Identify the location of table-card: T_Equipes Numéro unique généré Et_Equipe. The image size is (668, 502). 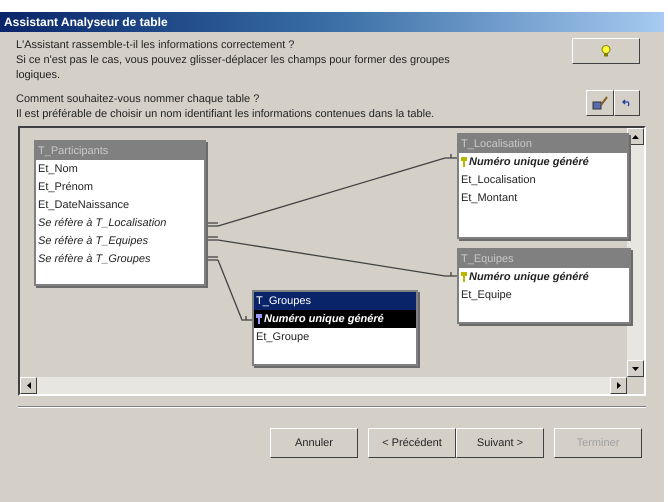
(544, 286).